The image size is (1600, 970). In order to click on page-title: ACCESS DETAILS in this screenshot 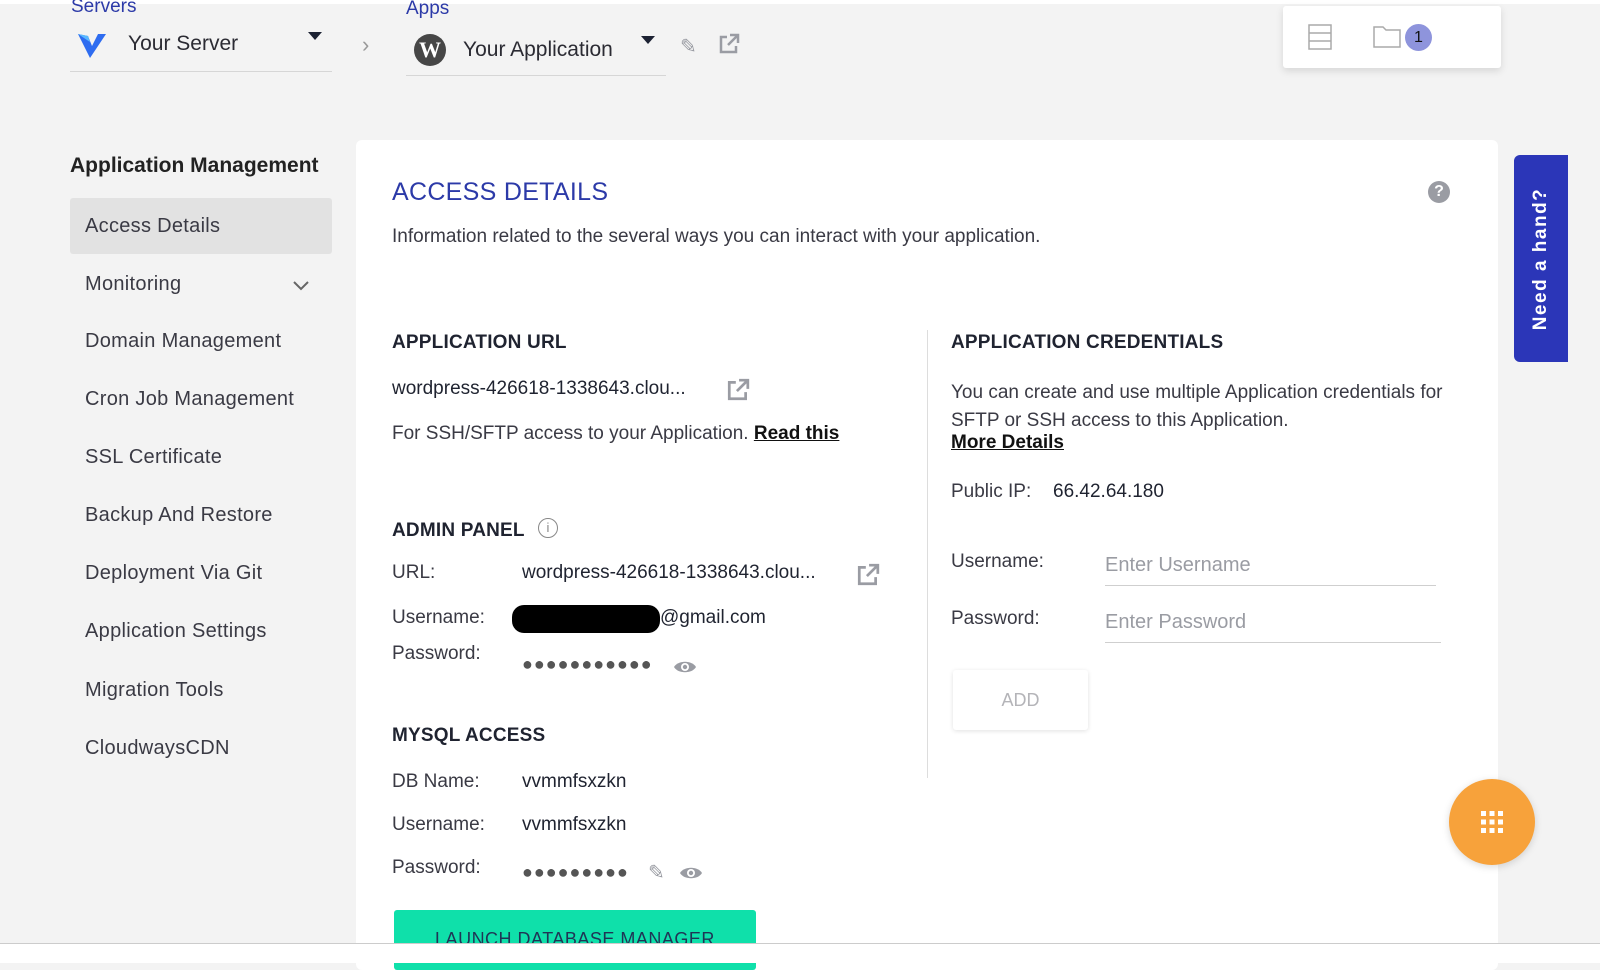, I will do `click(500, 192)`.